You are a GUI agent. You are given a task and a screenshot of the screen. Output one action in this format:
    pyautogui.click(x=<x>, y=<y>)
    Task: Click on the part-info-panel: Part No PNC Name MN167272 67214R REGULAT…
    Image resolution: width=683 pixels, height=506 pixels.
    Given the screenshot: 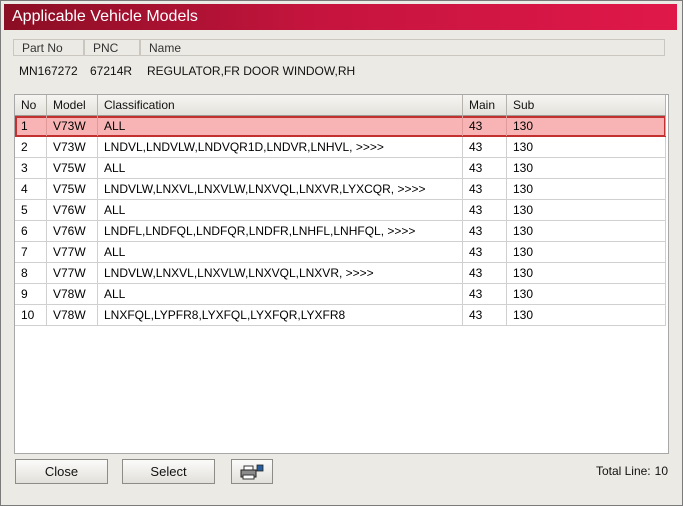 What is the action you would take?
    pyautogui.click(x=340, y=62)
    